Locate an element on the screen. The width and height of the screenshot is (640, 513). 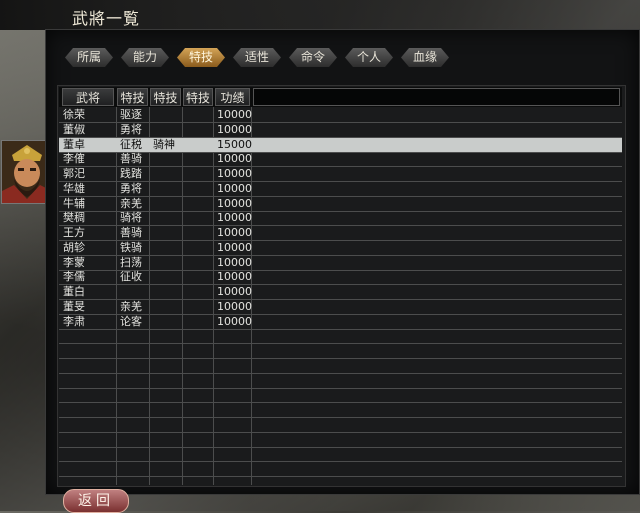
table-row: 董卓 征税 骑神 15000 is located at coordinates (340, 145).